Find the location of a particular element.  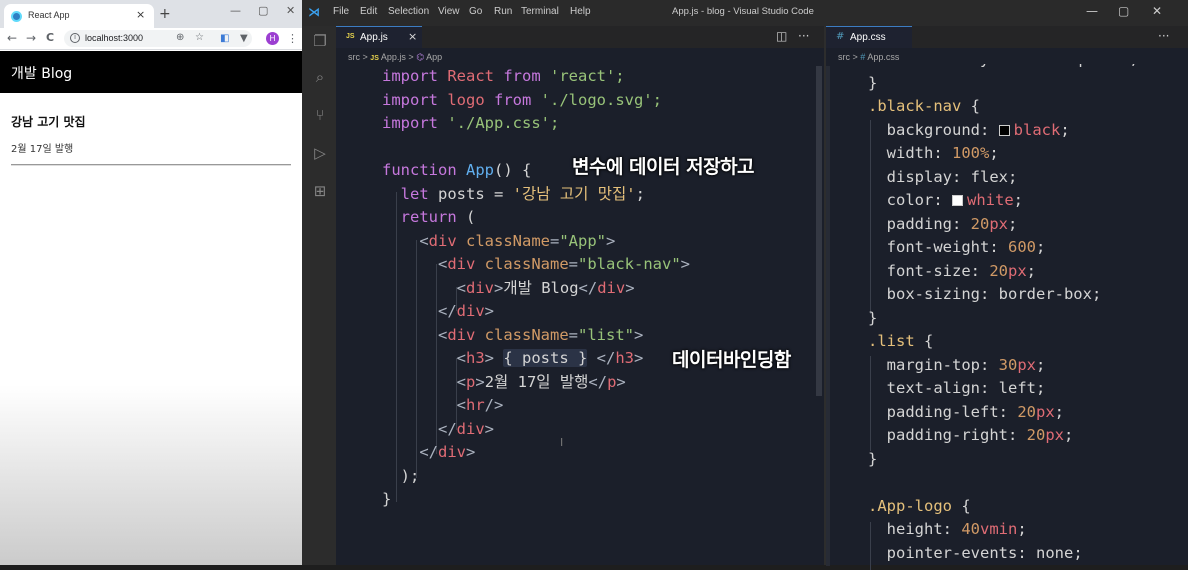

breadcrumb: src > # App.css is located at coordinates (868, 57).